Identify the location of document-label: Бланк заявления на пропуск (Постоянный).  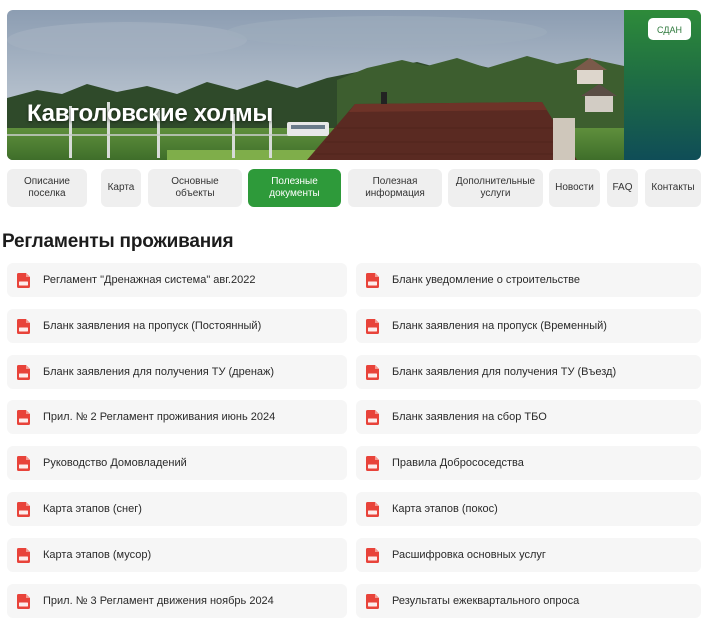
(152, 326).